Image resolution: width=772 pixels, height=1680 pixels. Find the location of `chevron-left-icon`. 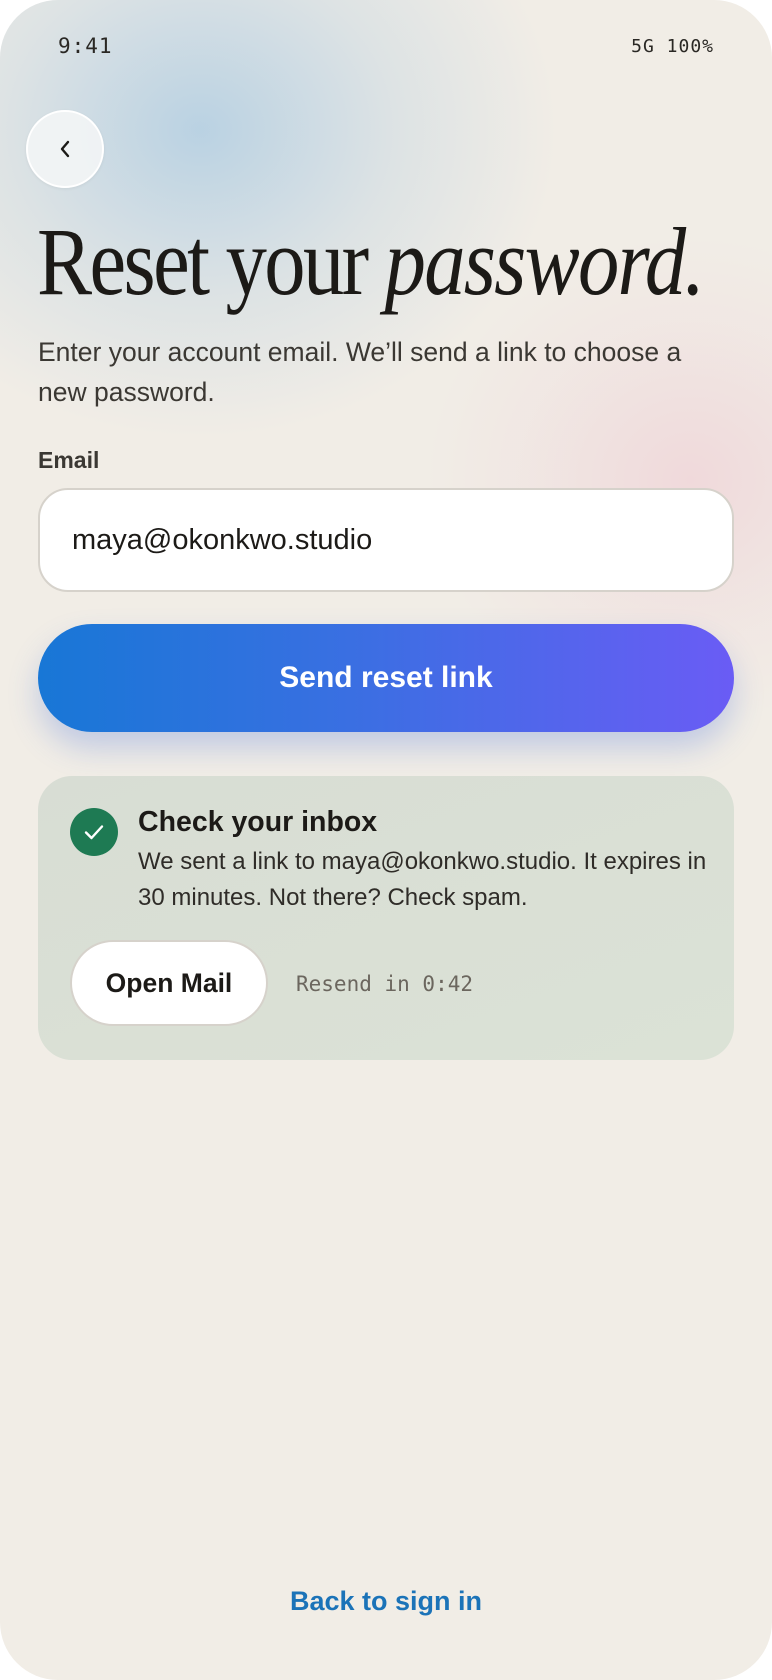

chevron-left-icon is located at coordinates (65, 149).